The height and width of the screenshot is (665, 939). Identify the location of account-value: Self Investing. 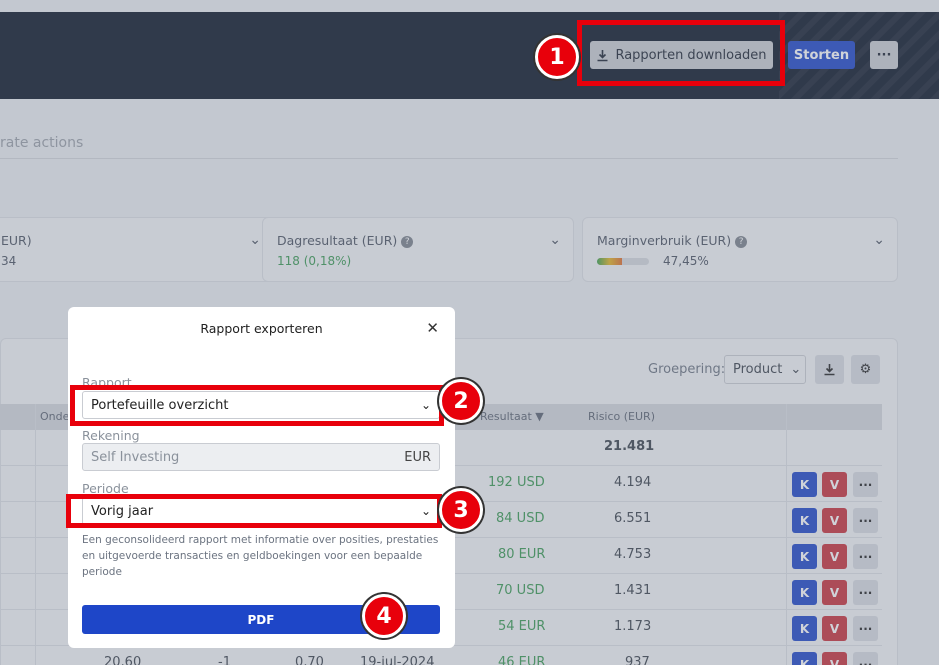
(135, 457).